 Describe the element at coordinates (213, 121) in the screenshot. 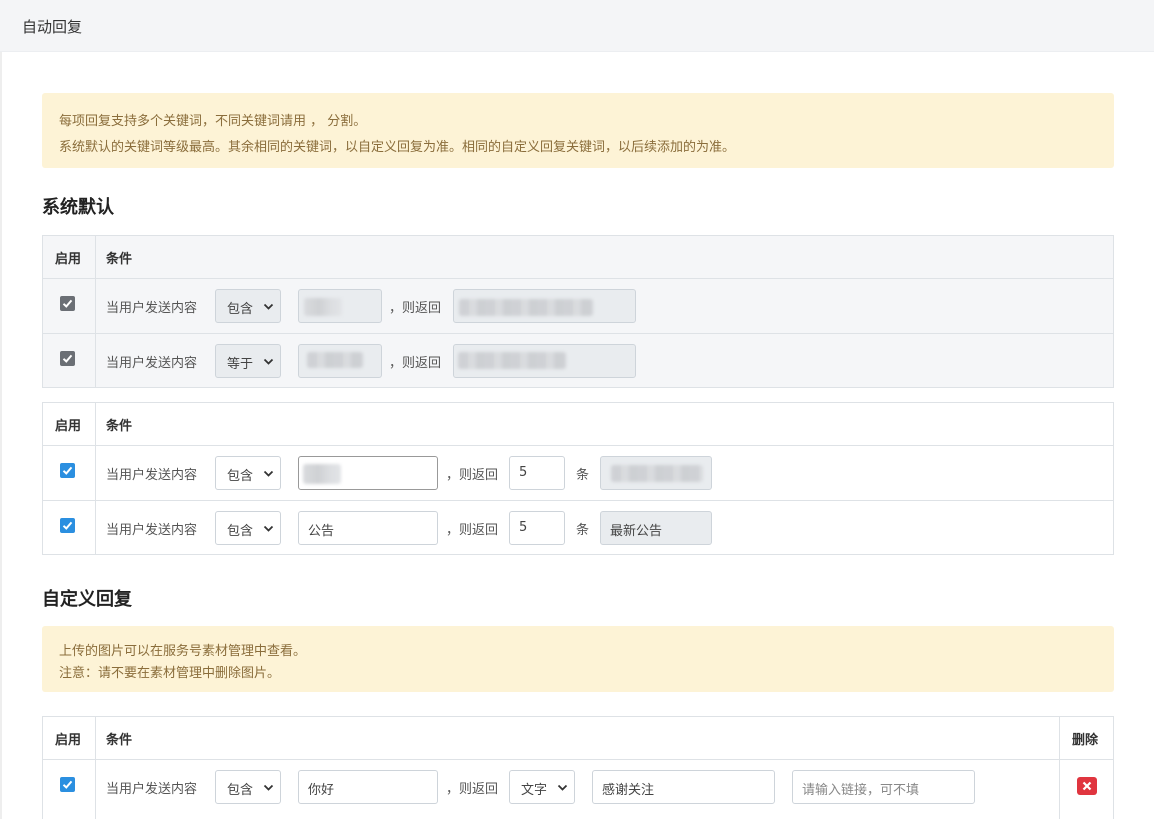

I see `notice-line: 每项回复支持多个关键词，不同关键词请用 ， 分割。` at that location.